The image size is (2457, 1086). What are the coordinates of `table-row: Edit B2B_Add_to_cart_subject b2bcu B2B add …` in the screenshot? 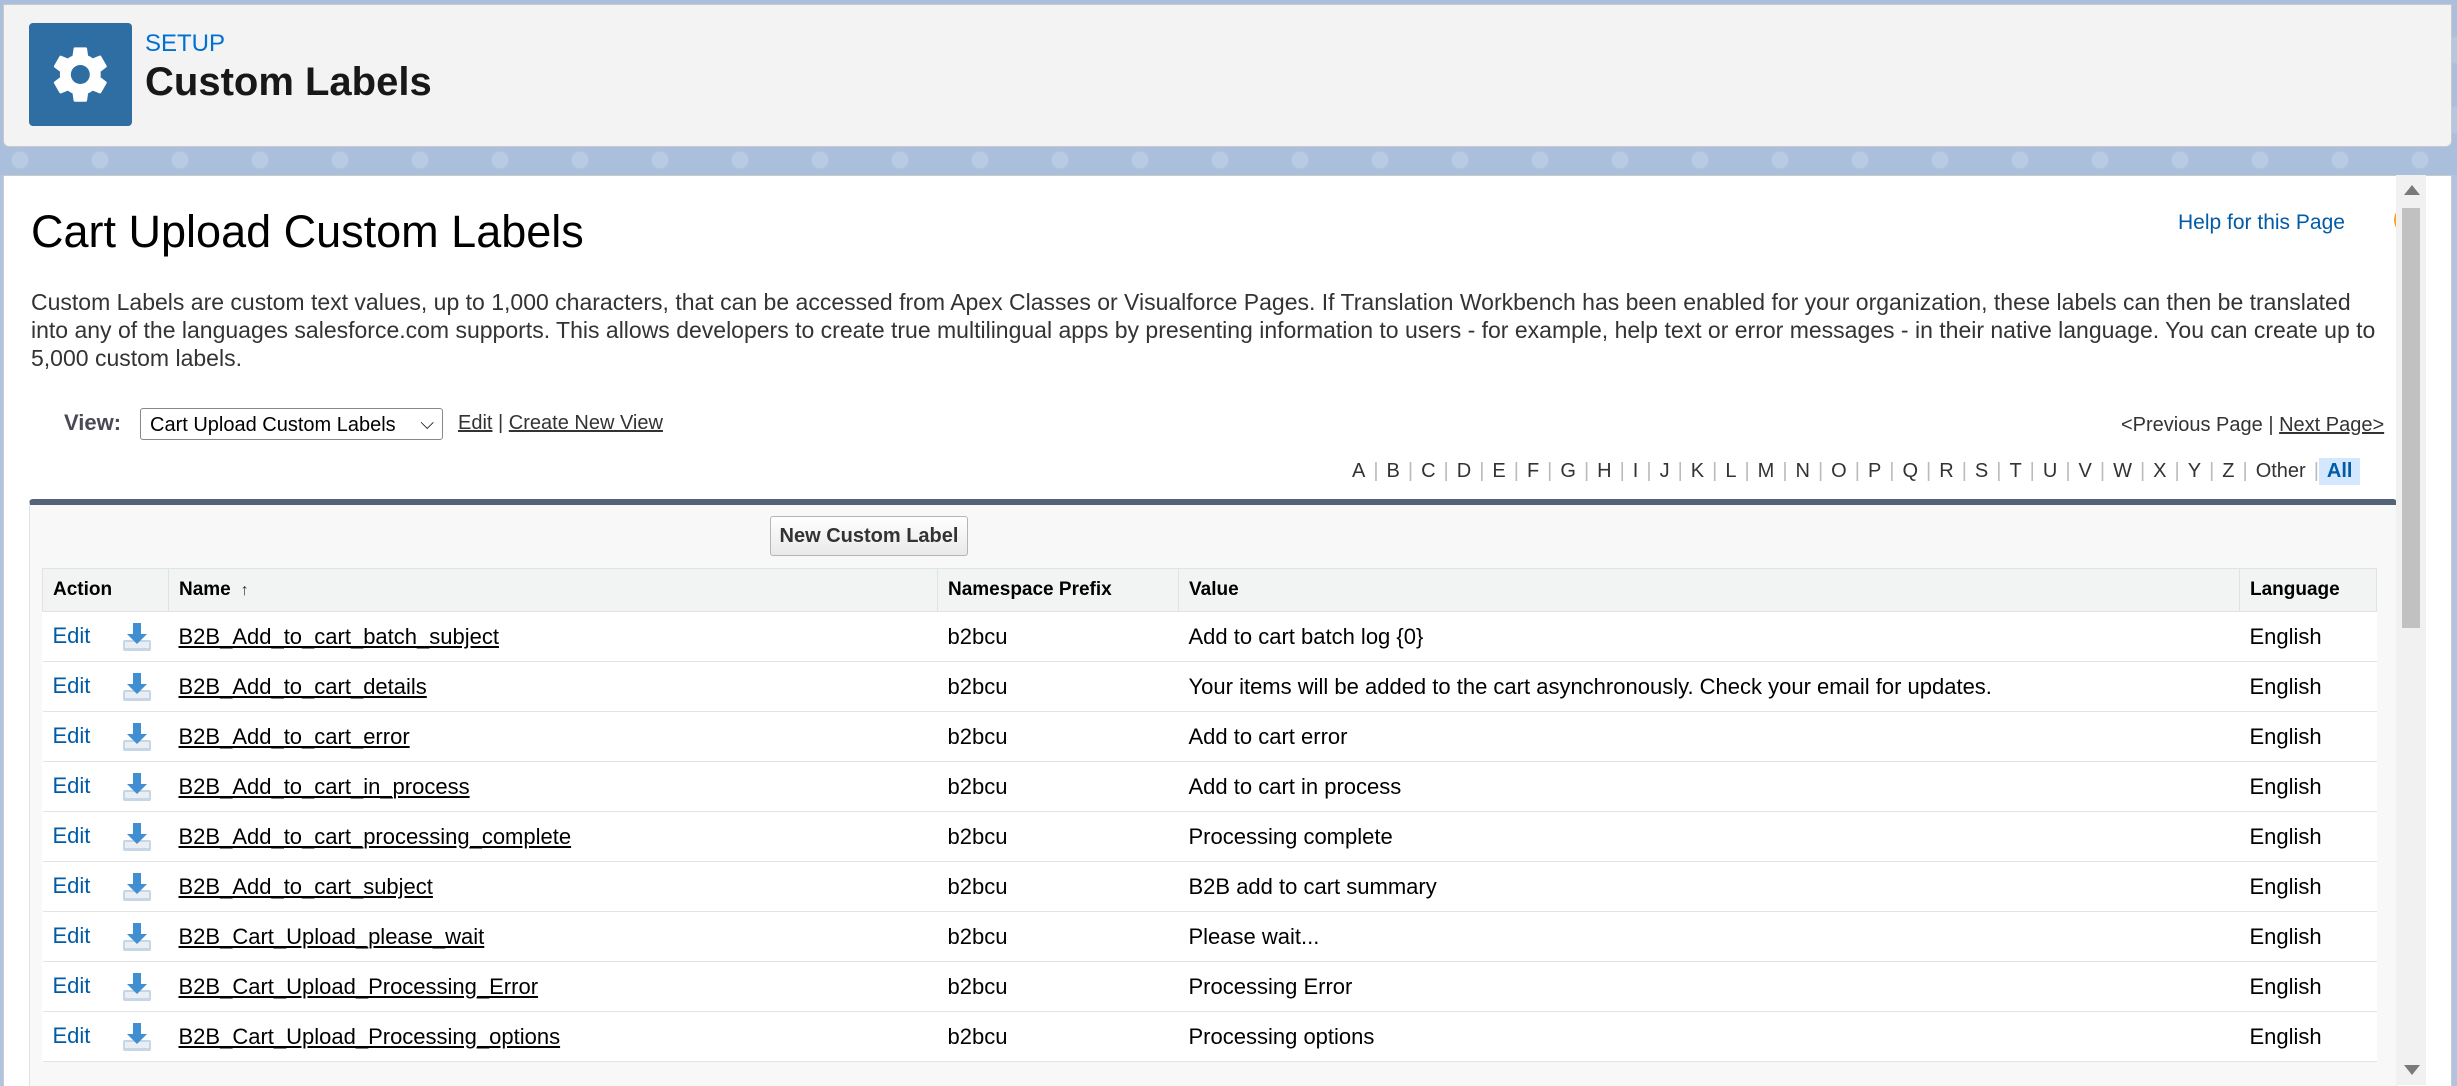 It's located at (1209, 886).